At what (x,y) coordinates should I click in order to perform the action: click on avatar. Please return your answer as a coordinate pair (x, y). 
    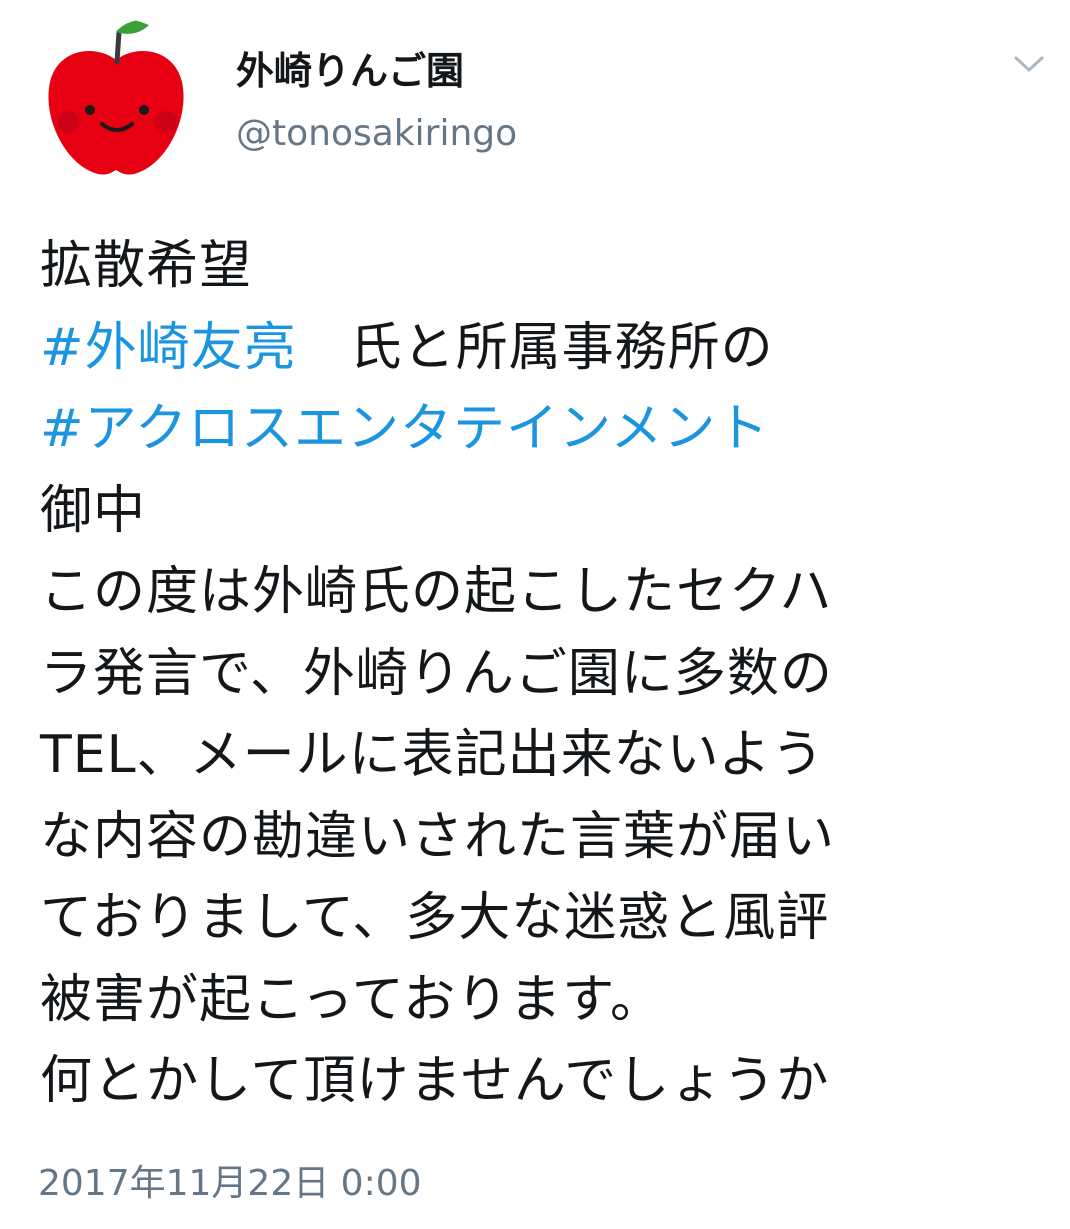
    Looking at the image, I should click on (116, 98).